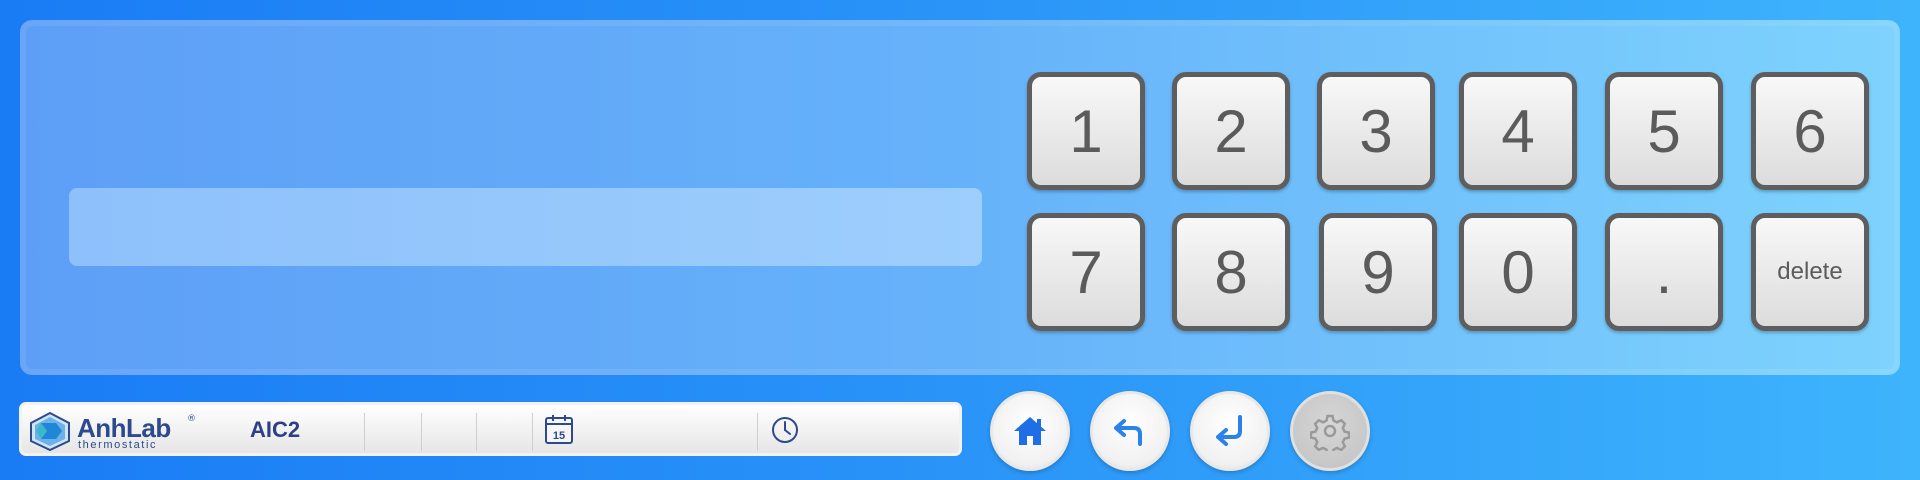 The image size is (1920, 480). I want to click on enter-button, so click(1230, 431).